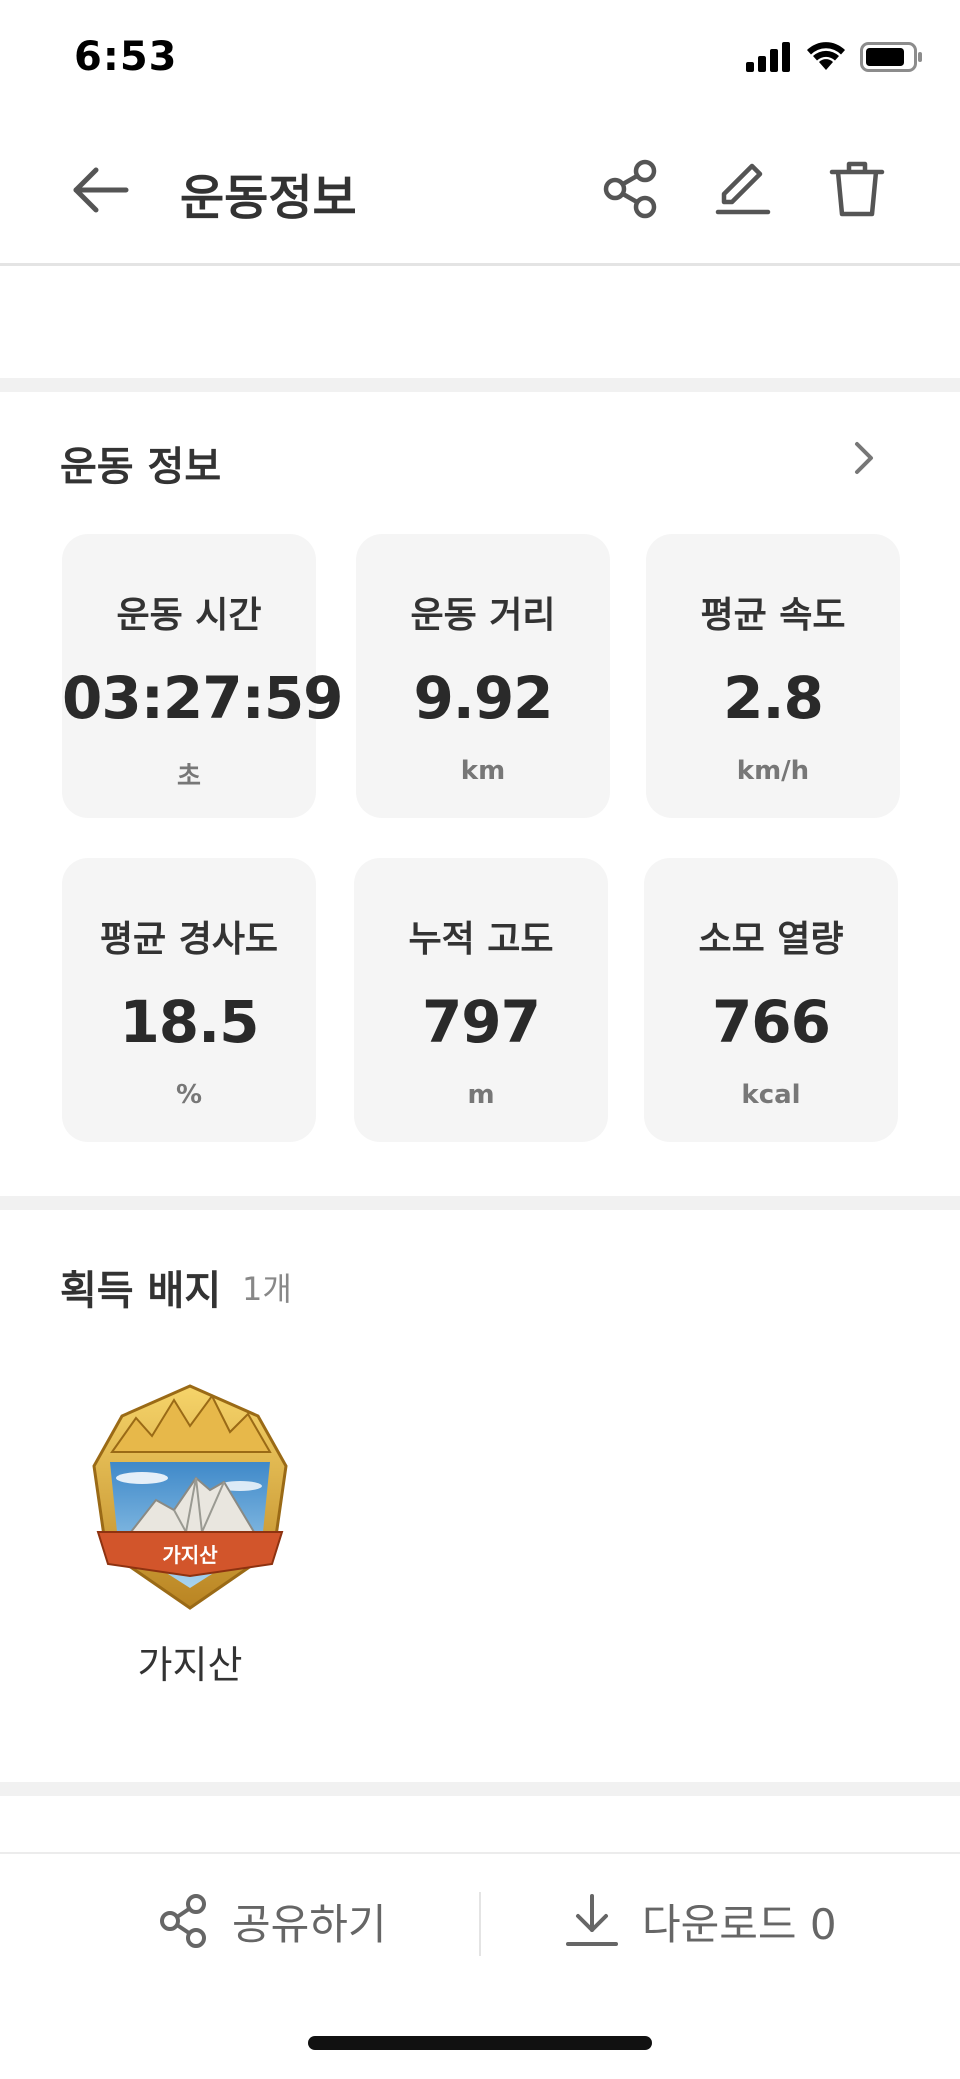 Image resolution: width=960 pixels, height=2079 pixels. Describe the element at coordinates (773, 698) in the screenshot. I see `stat-value: 2.8` at that location.